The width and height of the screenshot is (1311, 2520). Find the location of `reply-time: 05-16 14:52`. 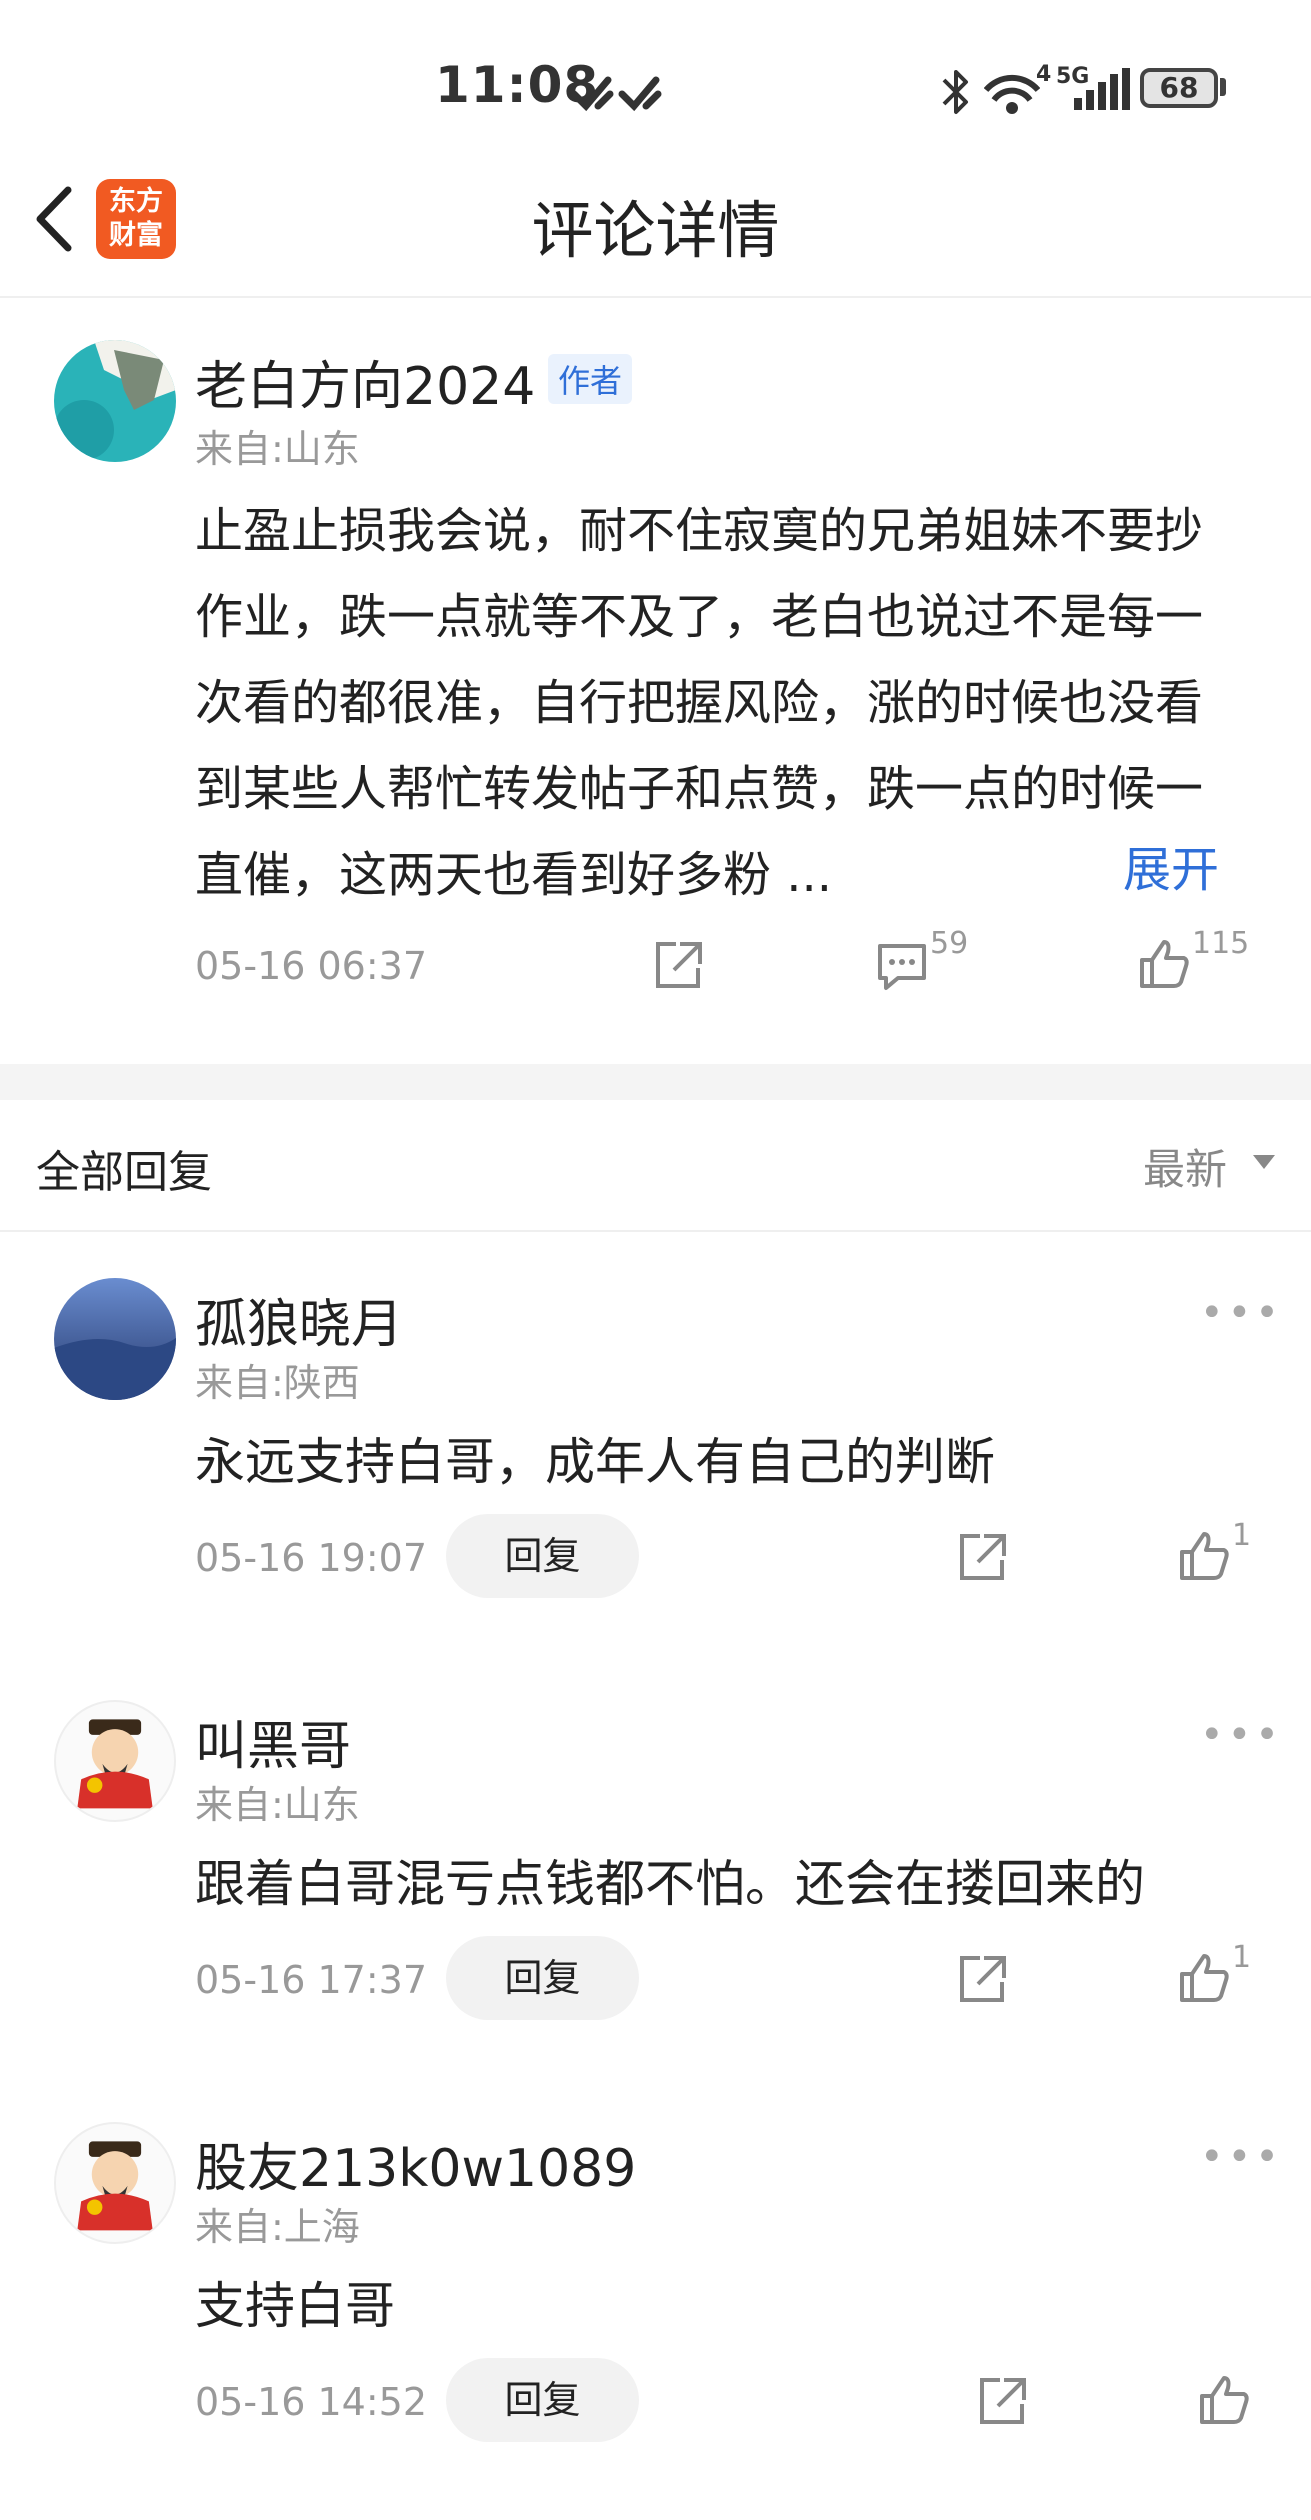

reply-time: 05-16 14:52 is located at coordinates (311, 2402).